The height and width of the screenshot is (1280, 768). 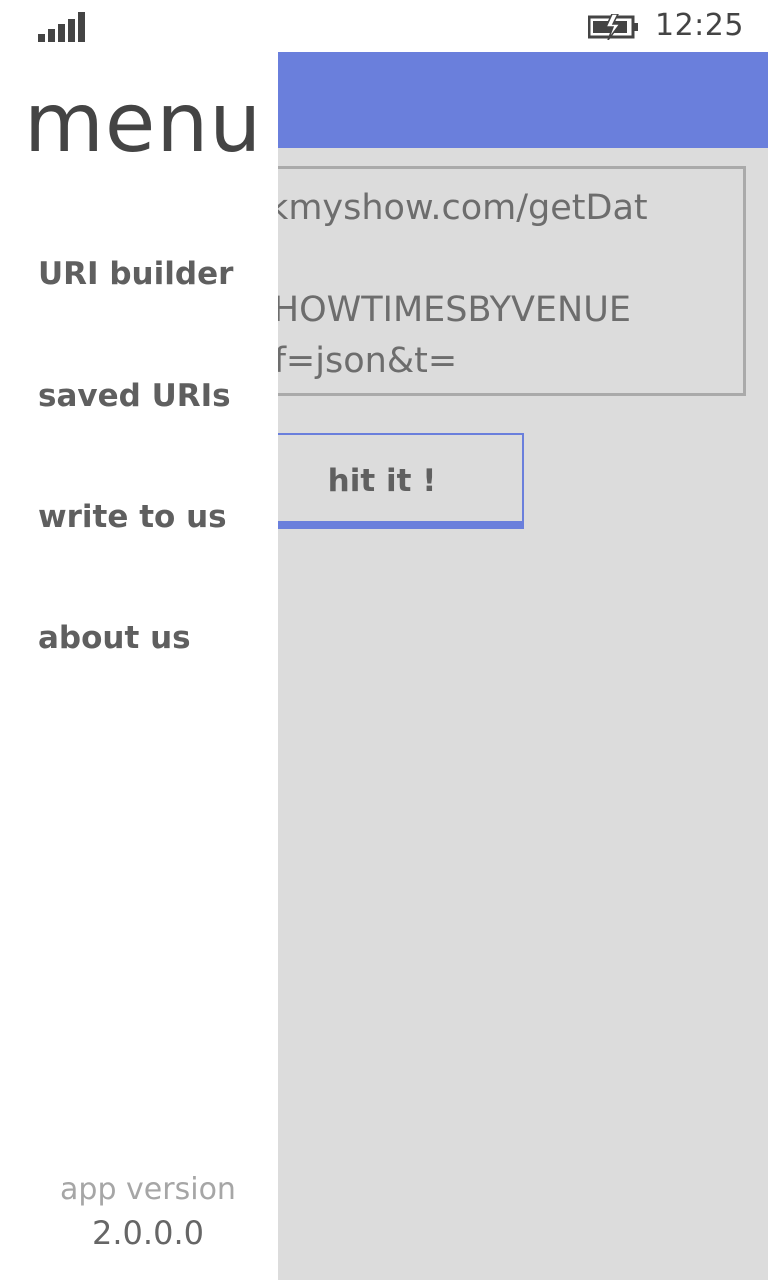 I want to click on menu-item-uri-builder: URI builder, so click(x=135, y=274).